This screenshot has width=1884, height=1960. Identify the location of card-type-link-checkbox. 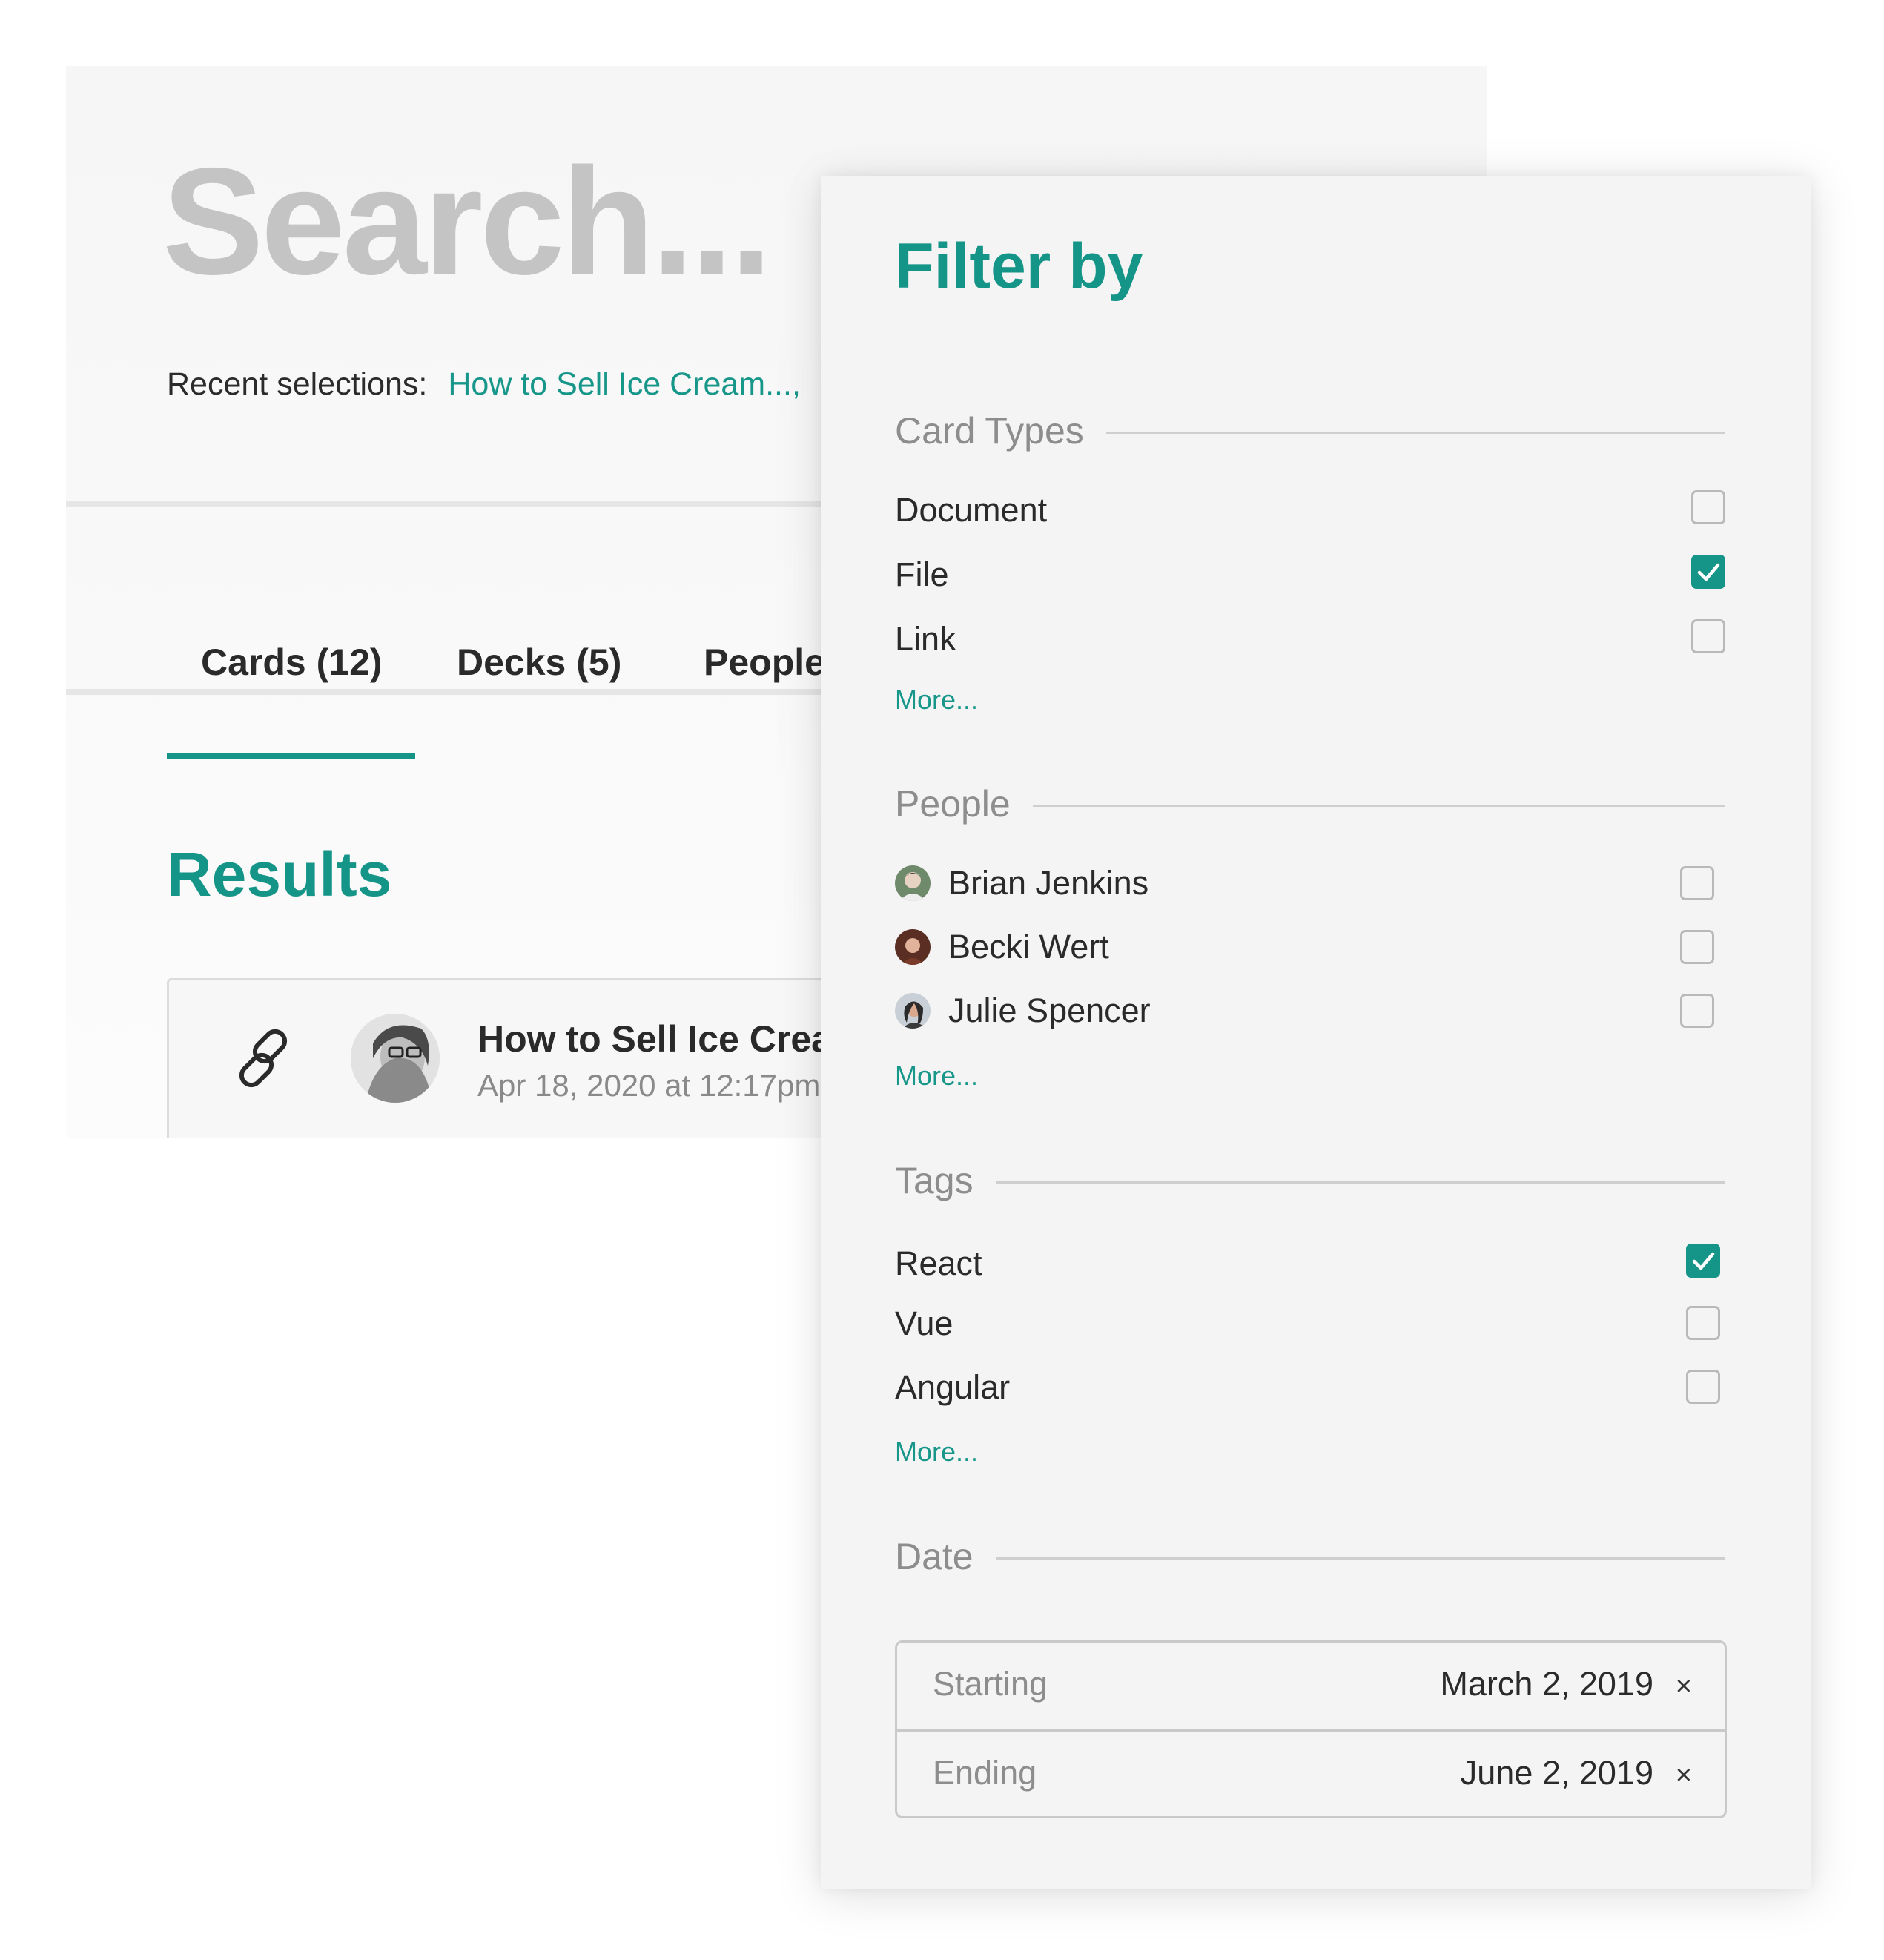
(1708, 636).